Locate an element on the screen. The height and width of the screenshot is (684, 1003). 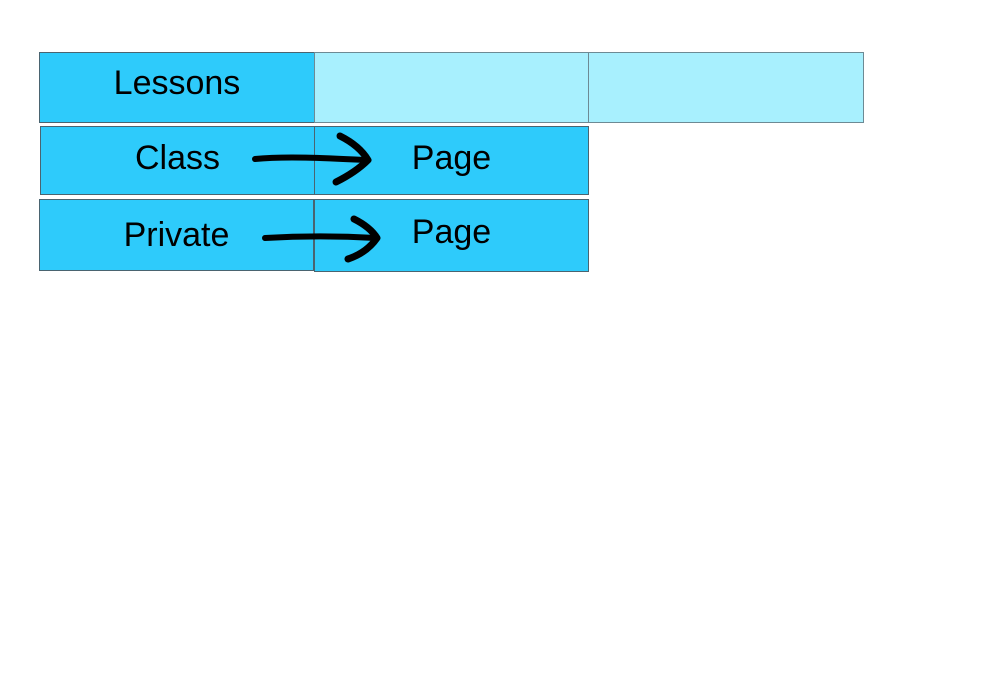
private-page-box: Page is located at coordinates (451, 235).